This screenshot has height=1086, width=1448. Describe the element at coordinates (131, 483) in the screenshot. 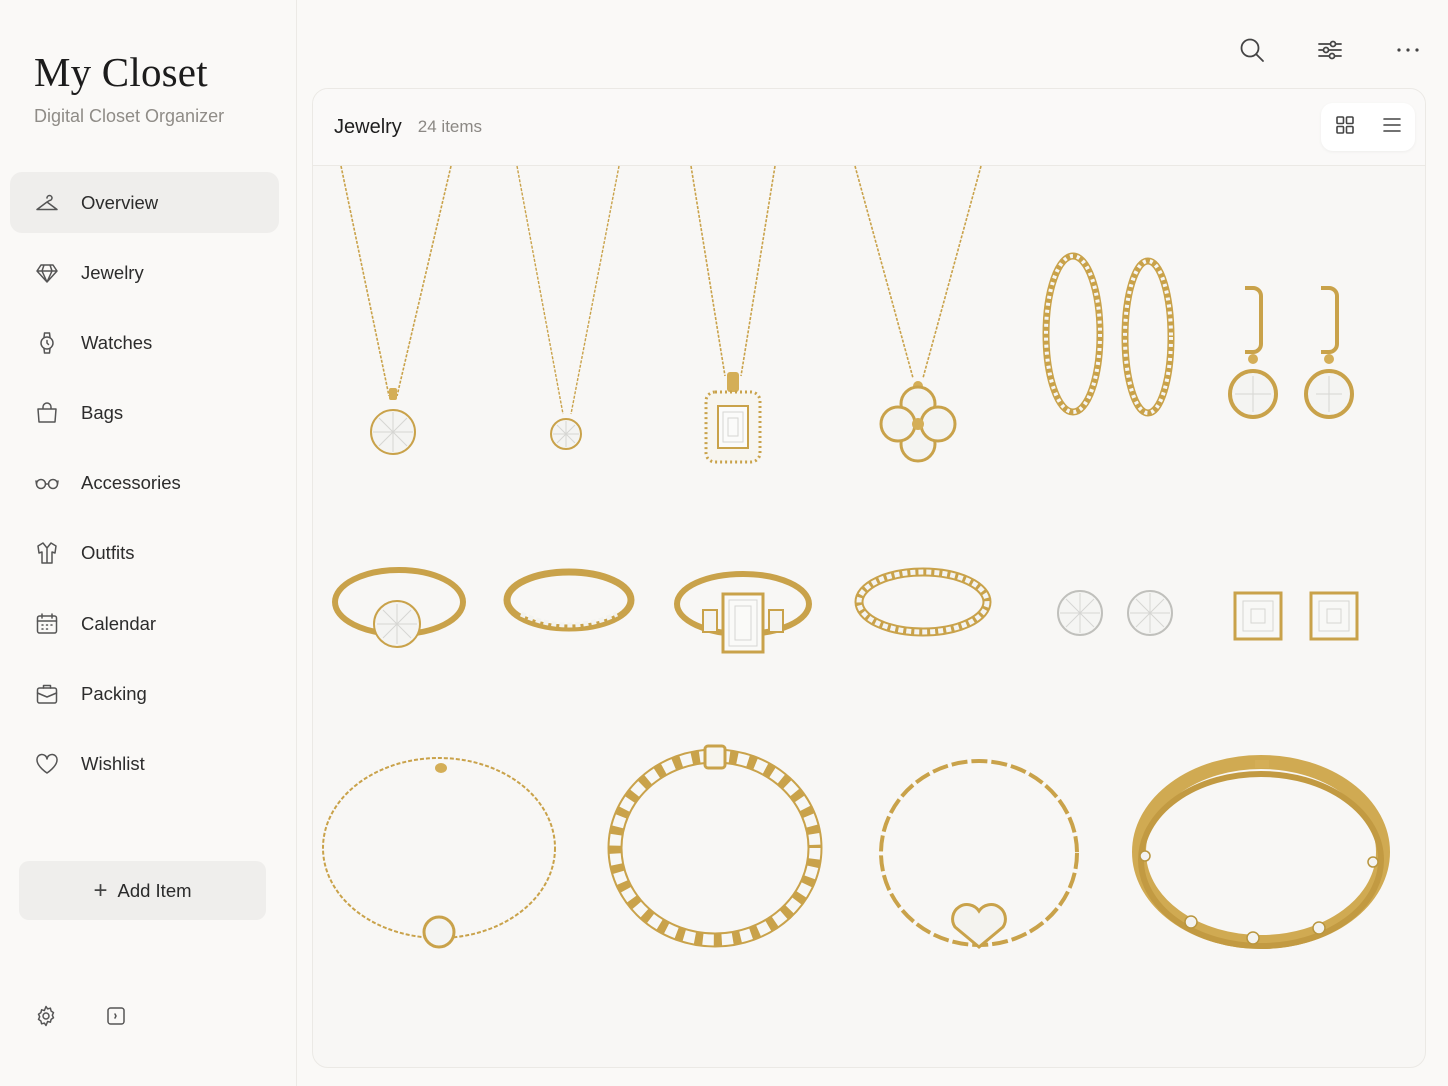

I see `sidebar-item-label: Accessories` at that location.